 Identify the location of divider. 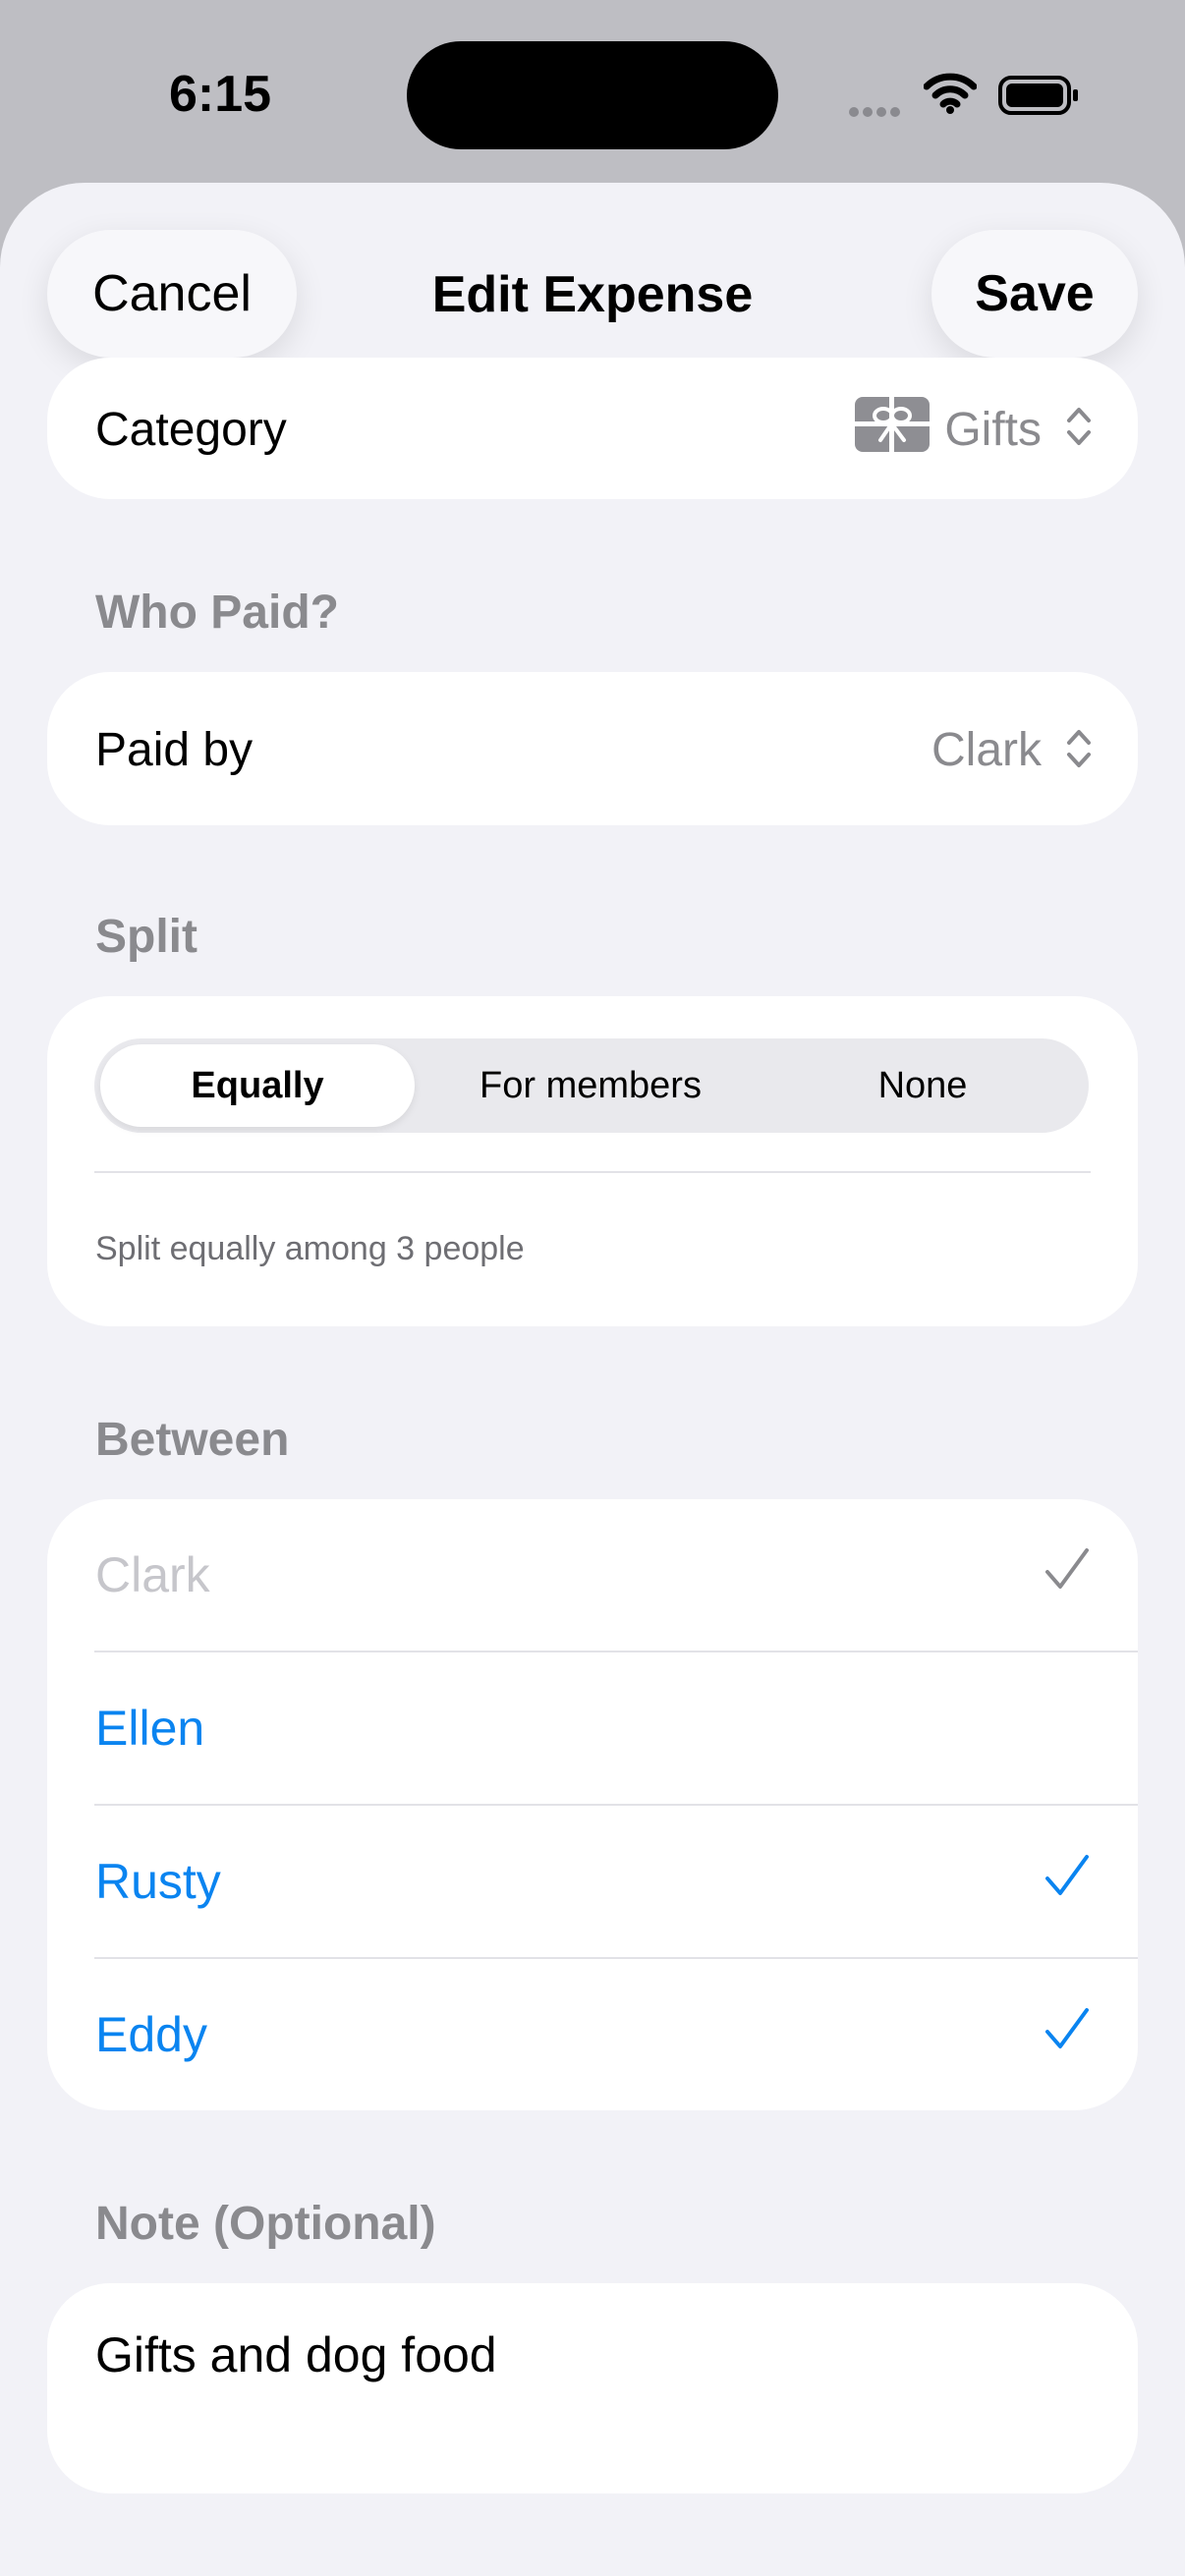
(592, 1172).